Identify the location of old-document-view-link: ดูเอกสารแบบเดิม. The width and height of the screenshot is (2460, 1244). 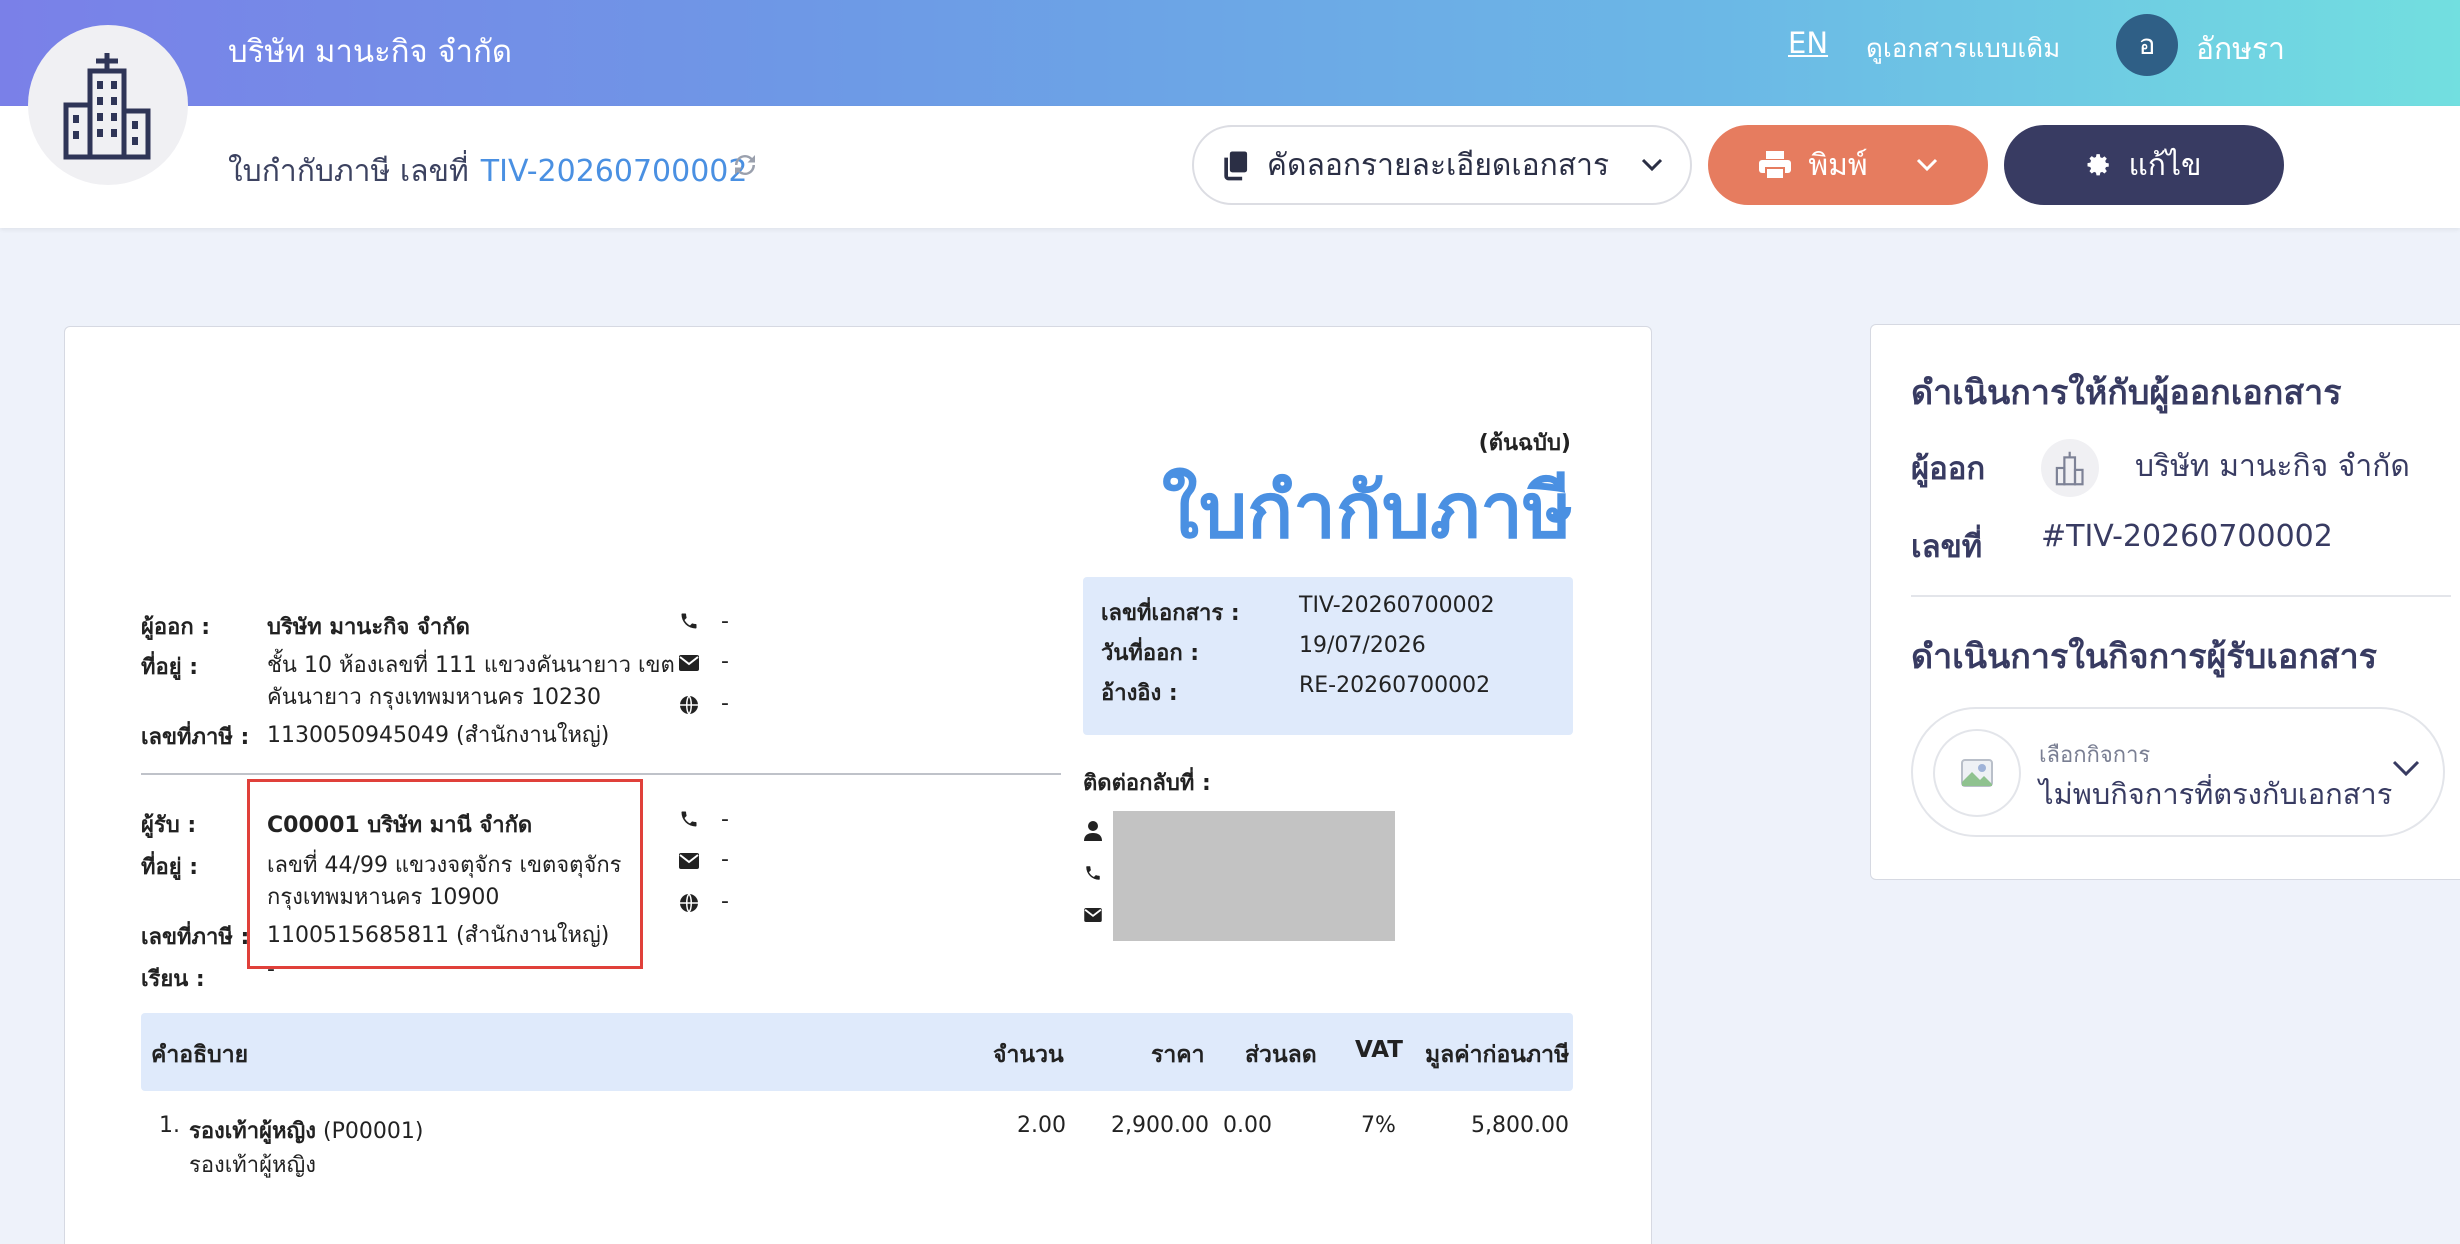
(1963, 48).